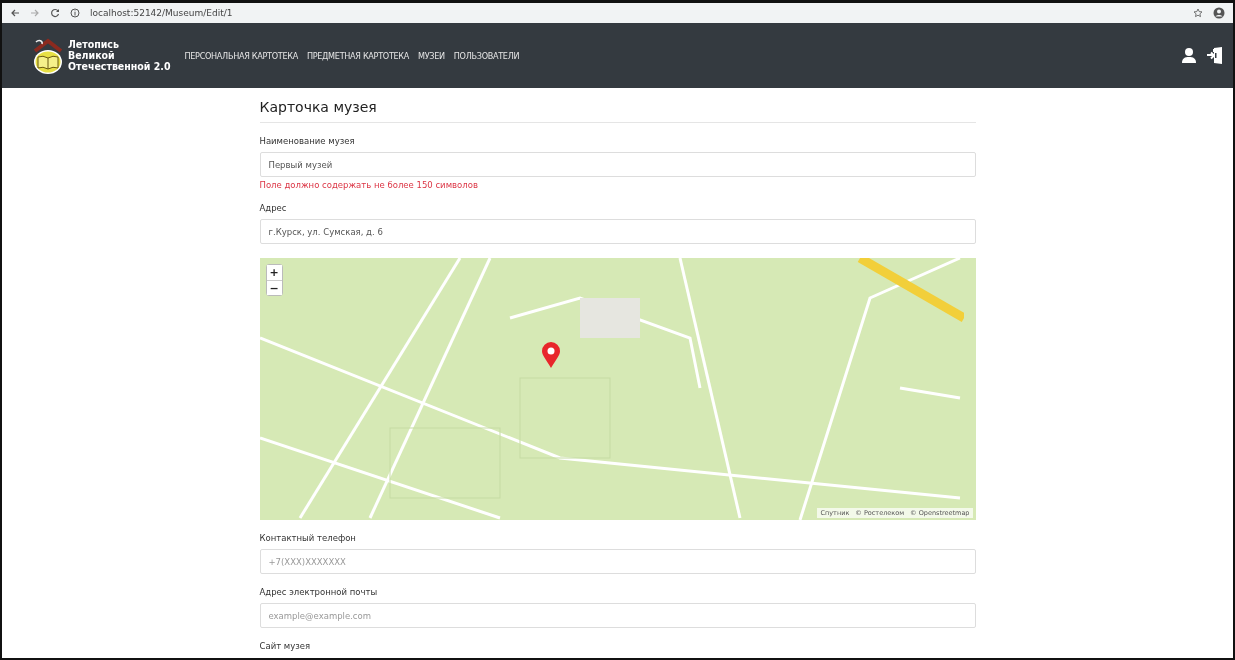 The width and height of the screenshot is (1235, 660). What do you see at coordinates (617, 231) in the screenshot?
I see `text-field: г.Курск, ул. Сумская, д. 6` at bounding box center [617, 231].